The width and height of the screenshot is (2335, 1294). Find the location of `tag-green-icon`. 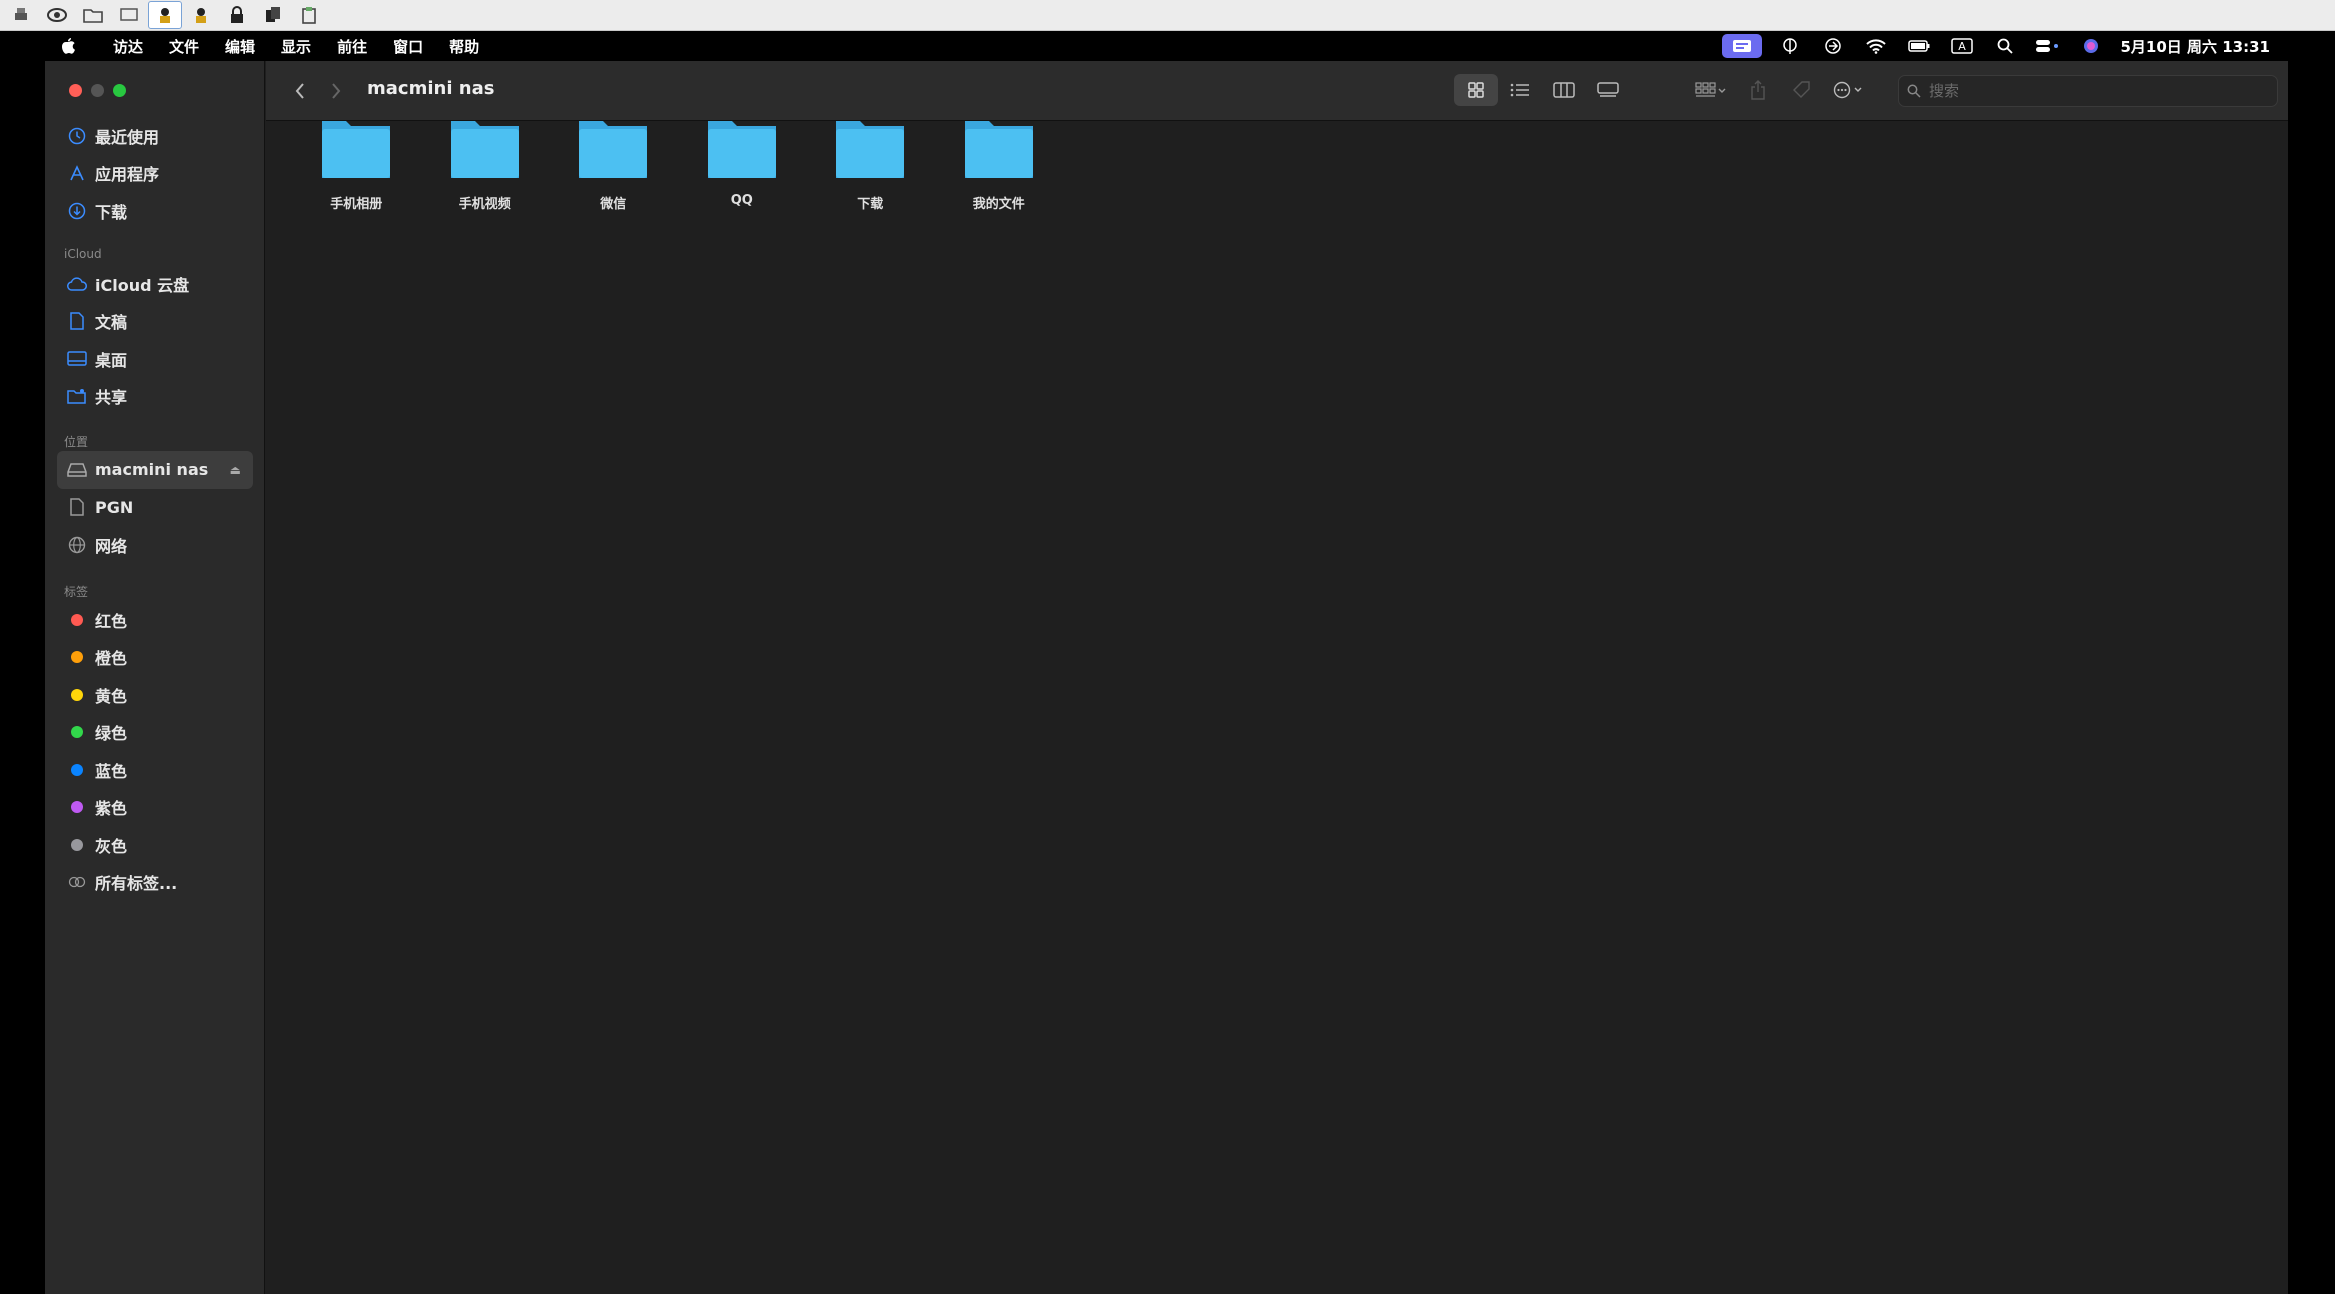

tag-green-icon is located at coordinates (77, 732).